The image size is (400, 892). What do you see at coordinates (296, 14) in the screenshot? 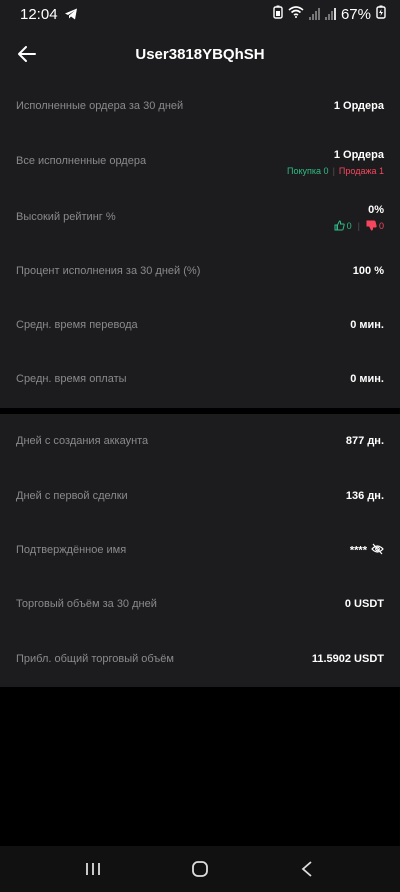
I see `wifi-icon` at bounding box center [296, 14].